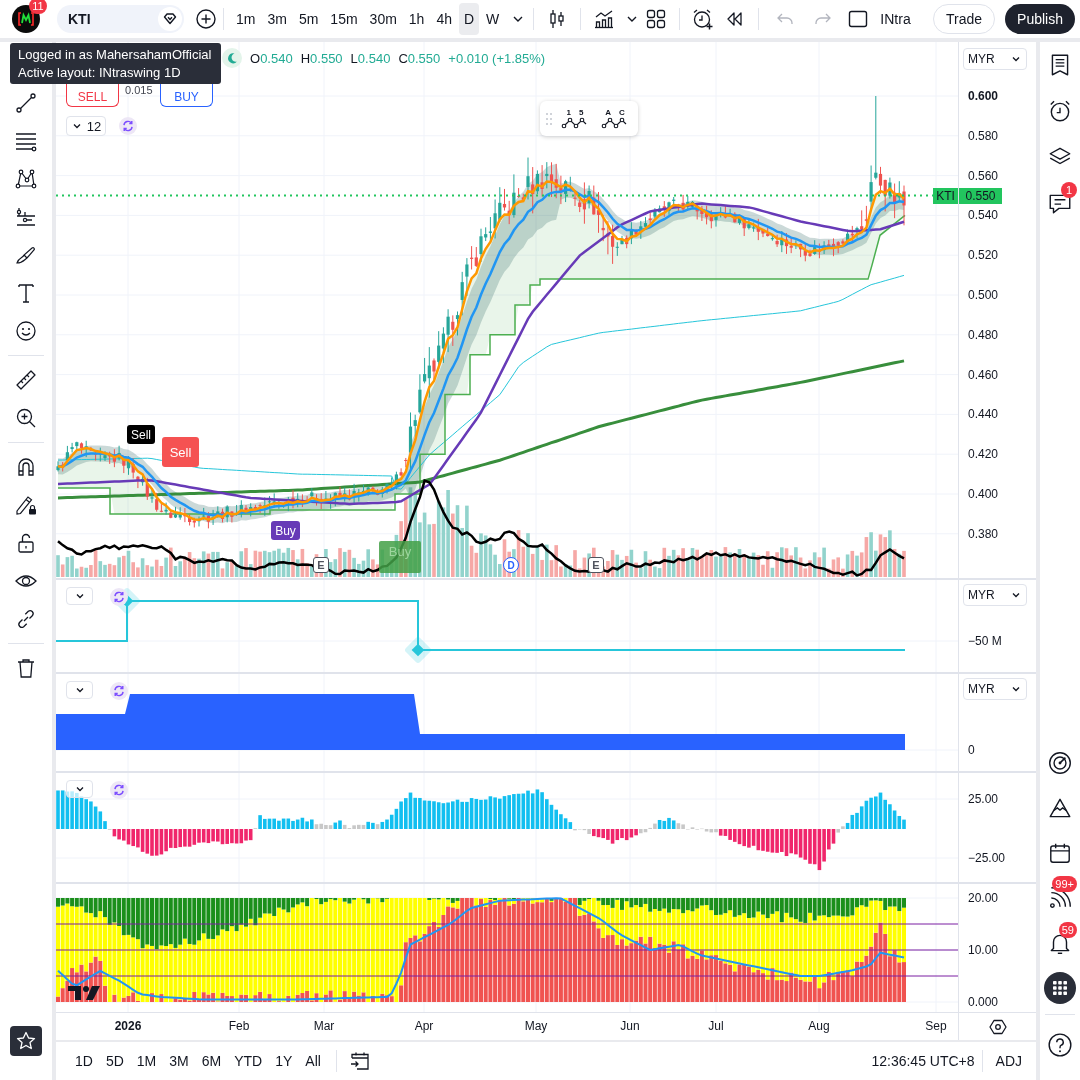  I want to click on interval-button: W, so click(493, 19).